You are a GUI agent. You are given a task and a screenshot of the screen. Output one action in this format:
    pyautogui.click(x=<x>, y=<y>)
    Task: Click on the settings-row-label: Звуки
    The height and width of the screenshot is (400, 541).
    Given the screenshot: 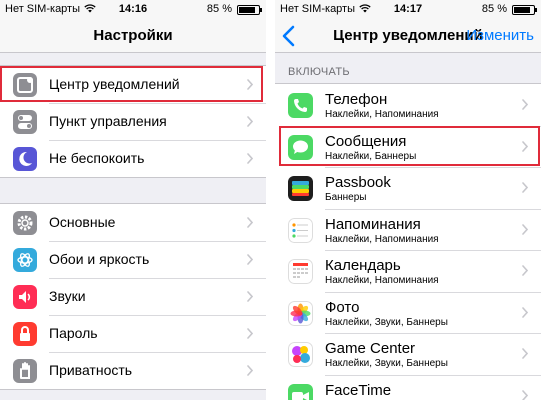 What is the action you would take?
    pyautogui.click(x=67, y=296)
    